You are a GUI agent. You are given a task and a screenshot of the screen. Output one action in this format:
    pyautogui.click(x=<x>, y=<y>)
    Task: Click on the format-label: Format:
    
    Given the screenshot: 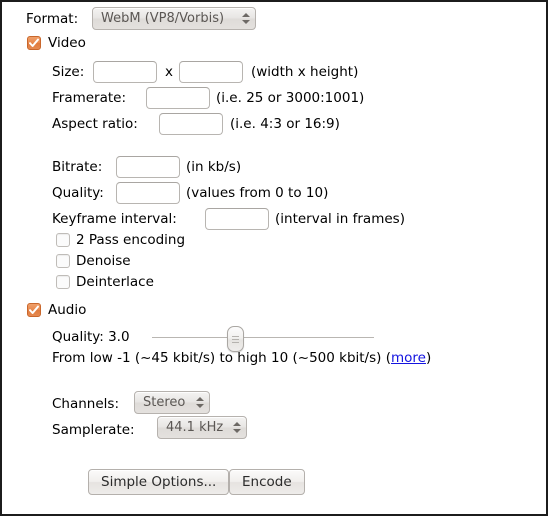 What is the action you would take?
    pyautogui.click(x=52, y=19)
    